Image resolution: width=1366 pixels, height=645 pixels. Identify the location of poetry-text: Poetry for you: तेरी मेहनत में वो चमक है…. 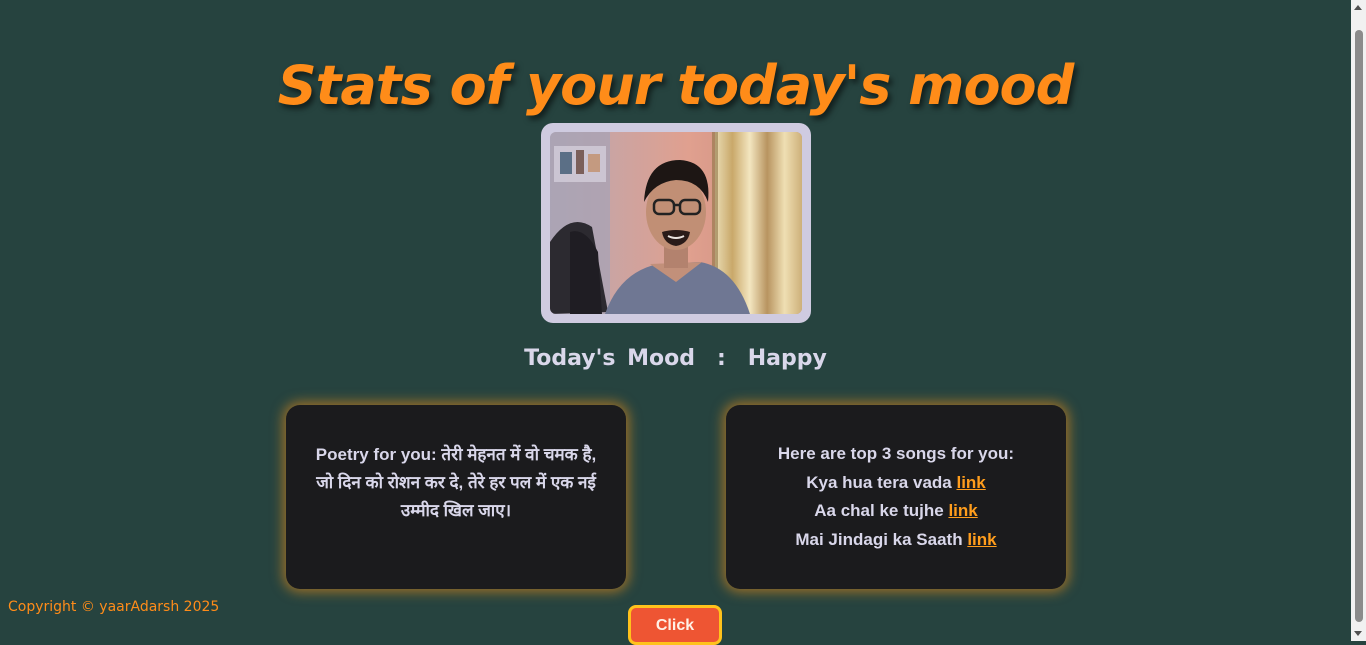
(456, 482).